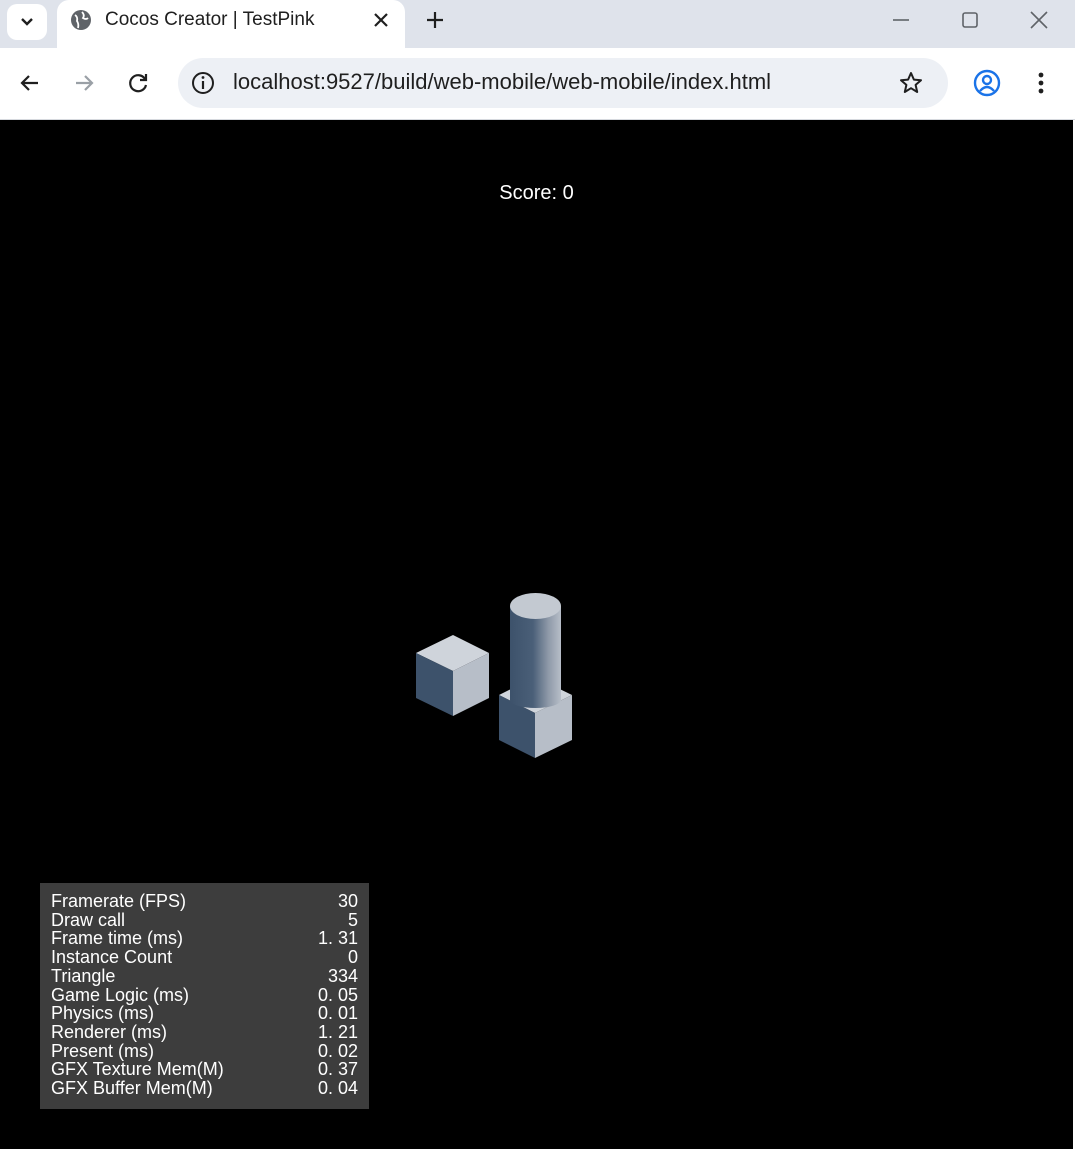  Describe the element at coordinates (204, 901) in the screenshot. I see `stat-row-fps: Framerate (FPS) 30` at that location.